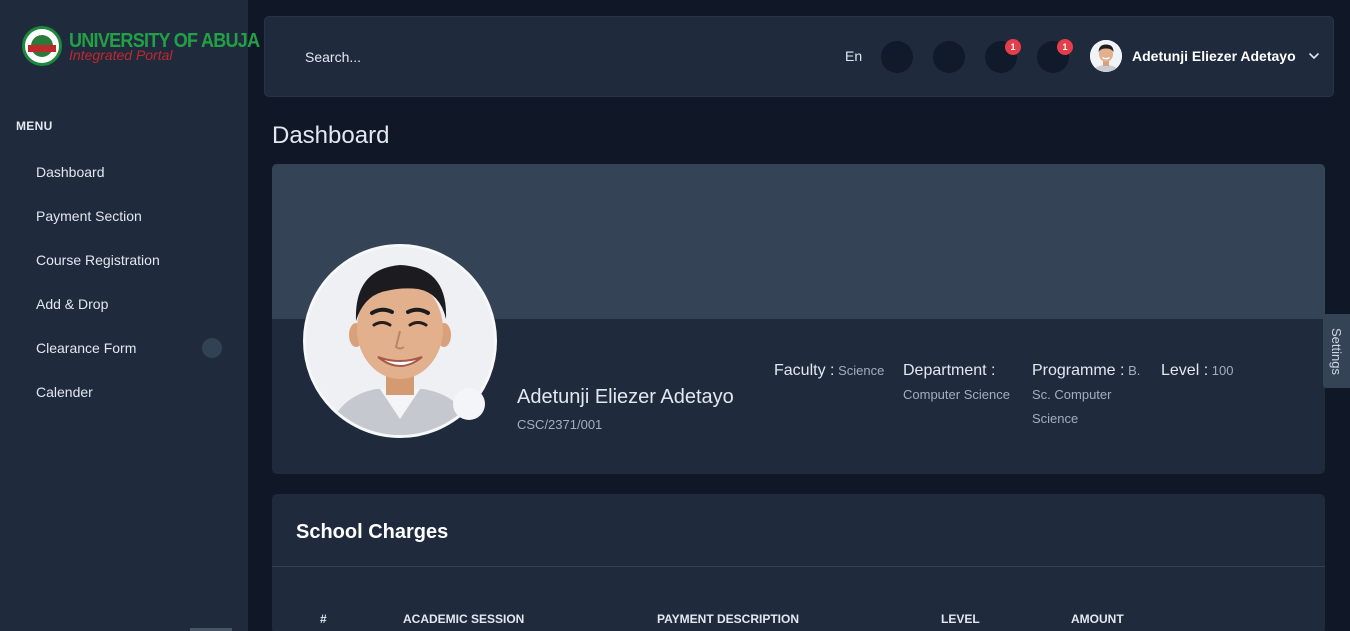 Image resolution: width=1350 pixels, height=631 pixels. I want to click on column-header-amount: AMOUNT, so click(1097, 619).